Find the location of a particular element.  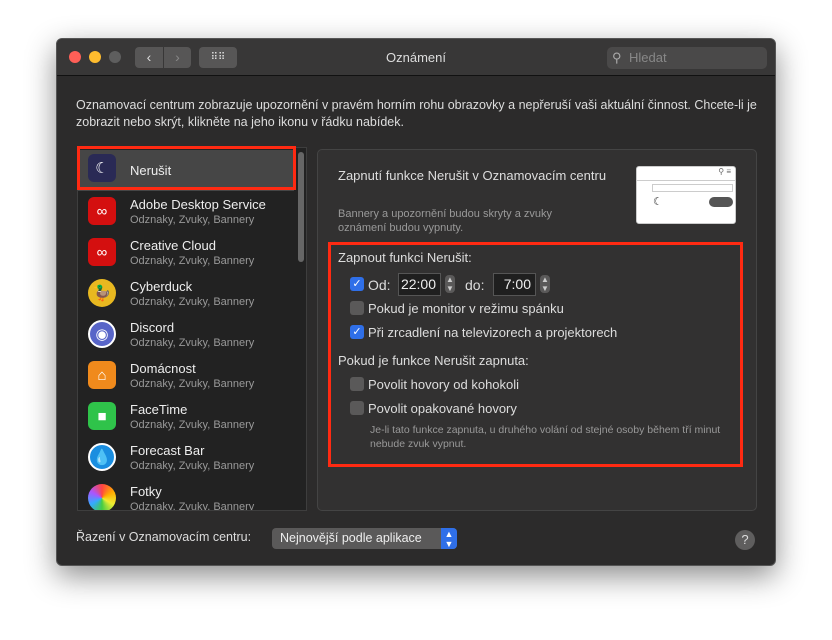

highlight-box is located at coordinates (186, 168).